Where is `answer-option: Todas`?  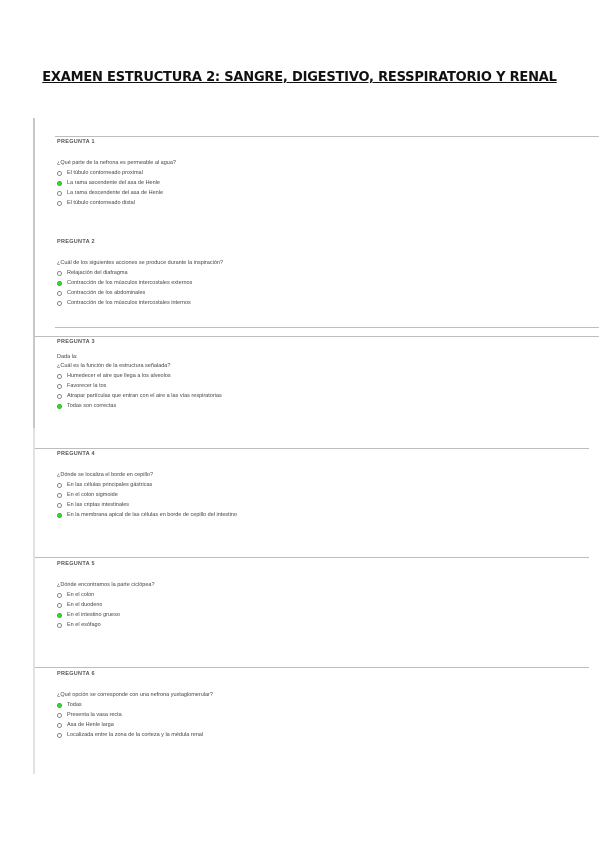 answer-option: Todas is located at coordinates (322, 705).